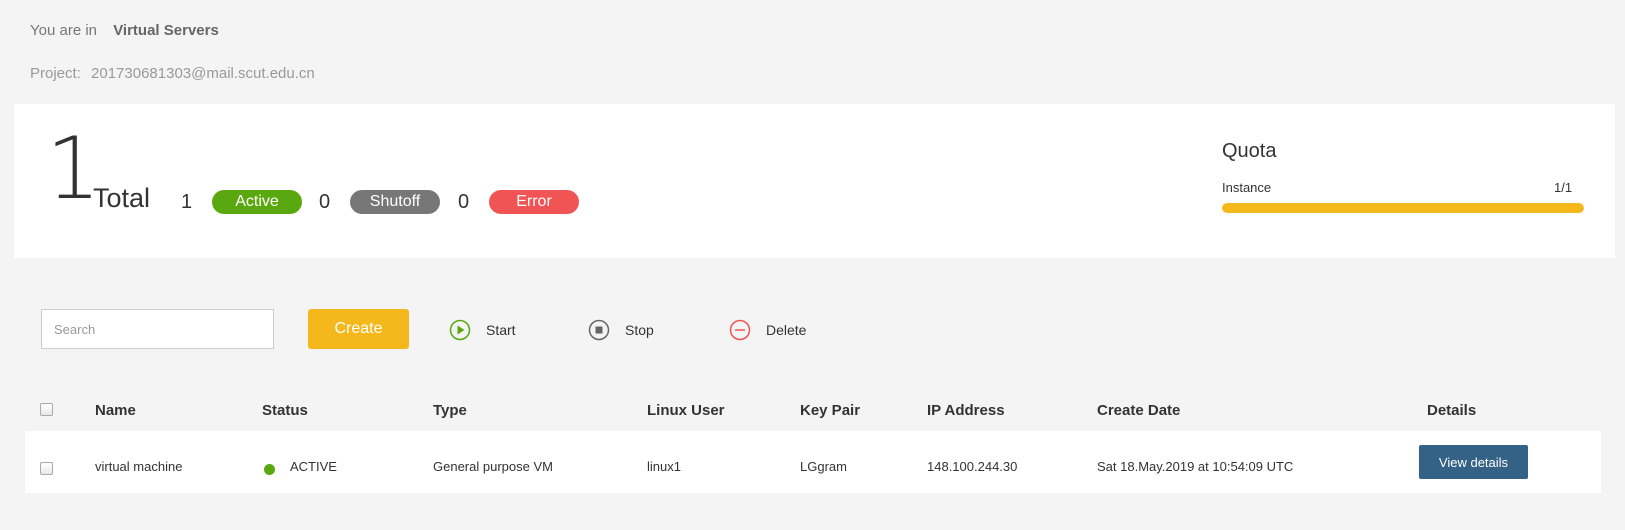 The height and width of the screenshot is (530, 1625). I want to click on quota-instance-label: Instance, so click(1247, 187).